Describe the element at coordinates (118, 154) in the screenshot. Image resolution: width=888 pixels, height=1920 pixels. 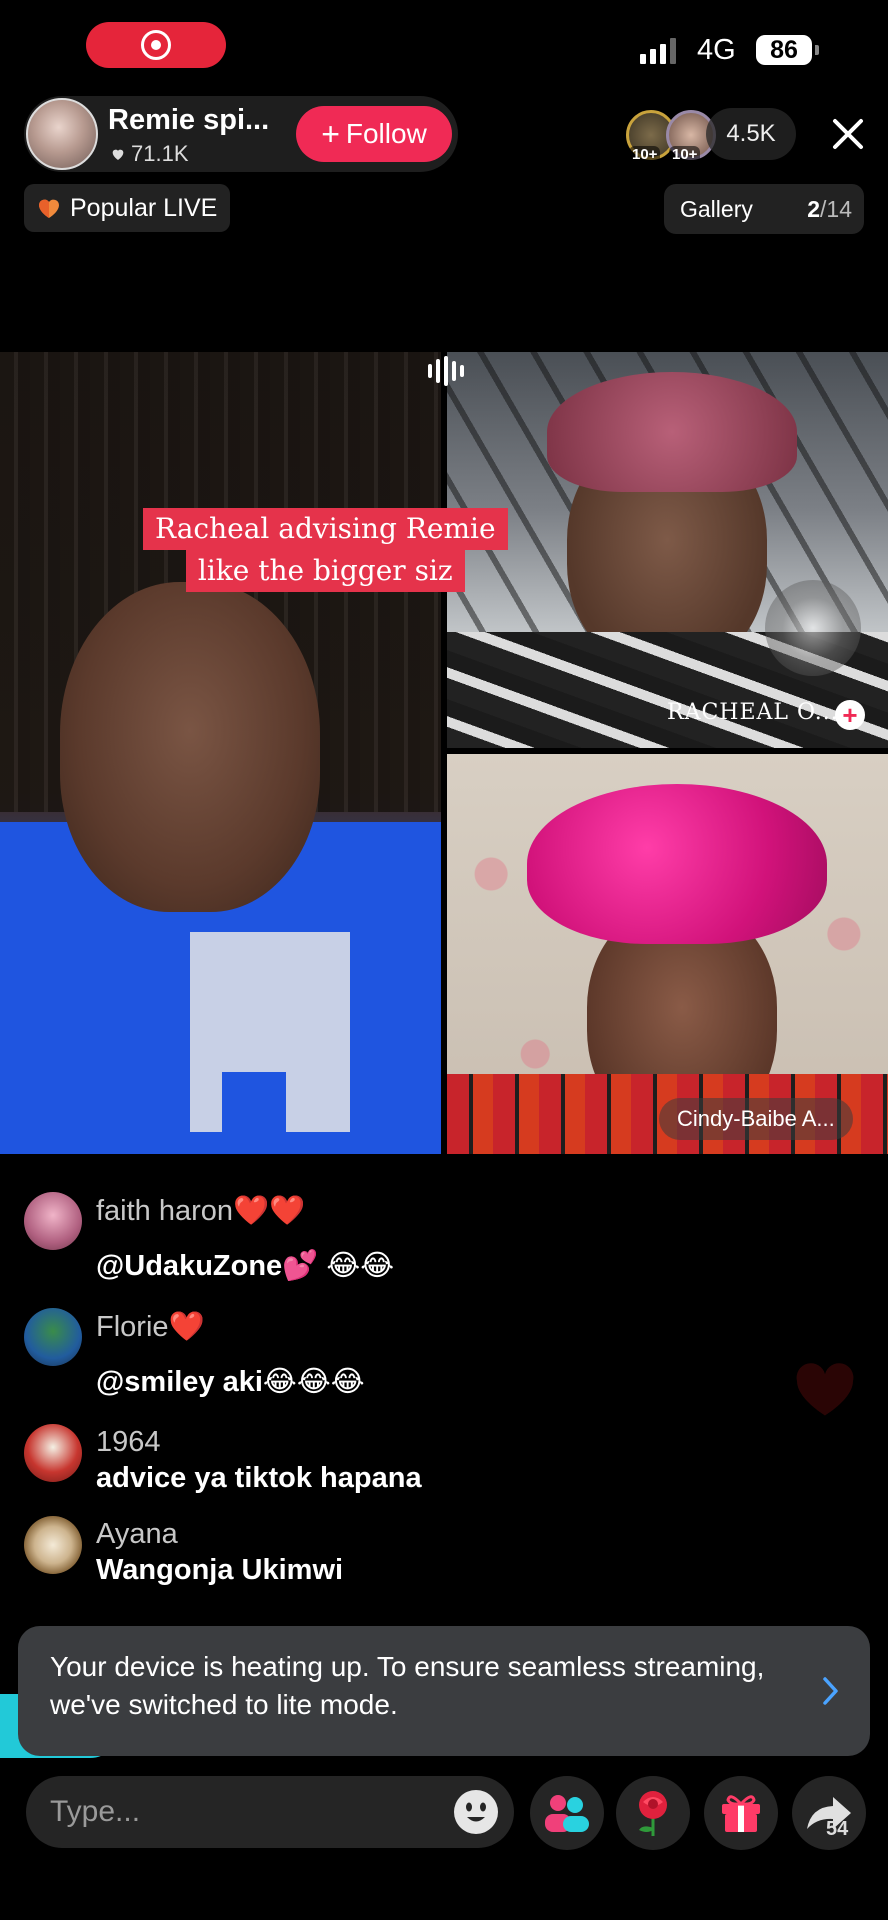
I see `heart-icon` at that location.